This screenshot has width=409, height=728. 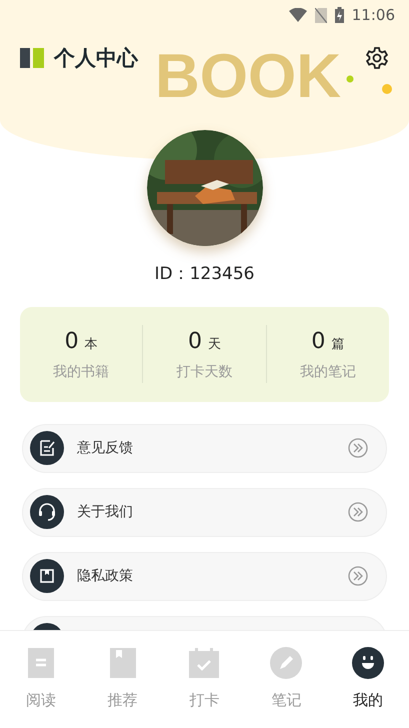 I want to click on calendar-check-icon, so click(x=204, y=663).